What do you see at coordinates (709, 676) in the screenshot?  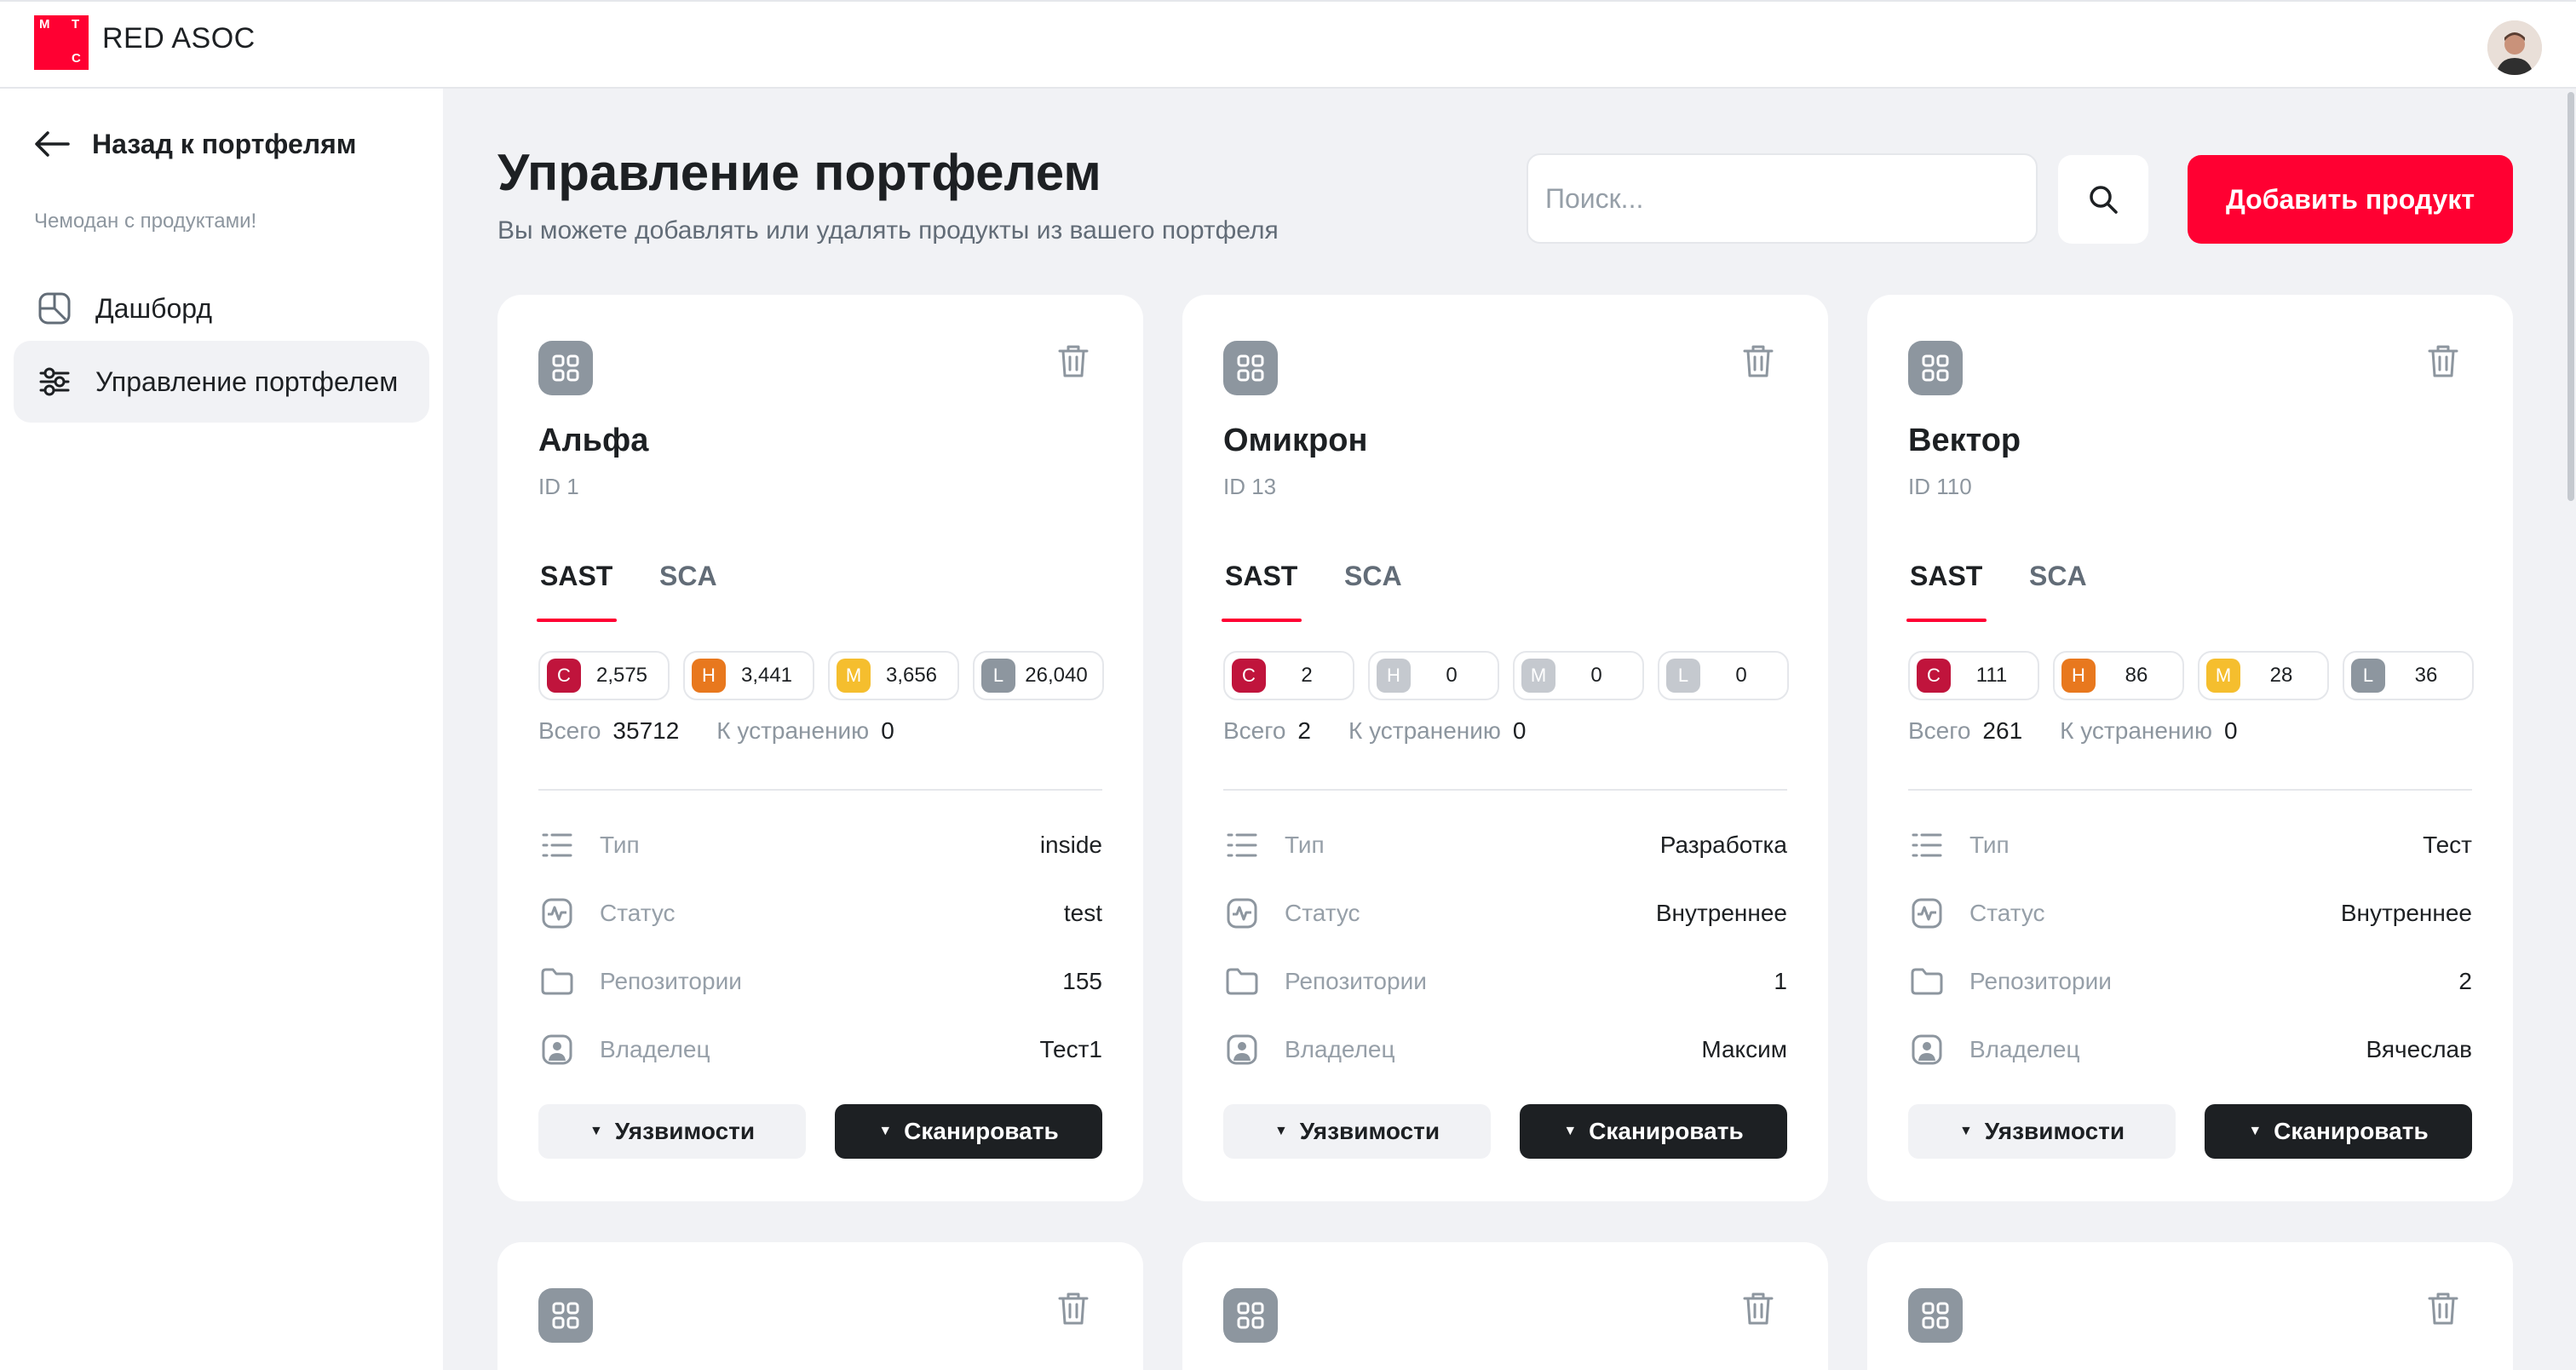 I see `high-badge: H` at bounding box center [709, 676].